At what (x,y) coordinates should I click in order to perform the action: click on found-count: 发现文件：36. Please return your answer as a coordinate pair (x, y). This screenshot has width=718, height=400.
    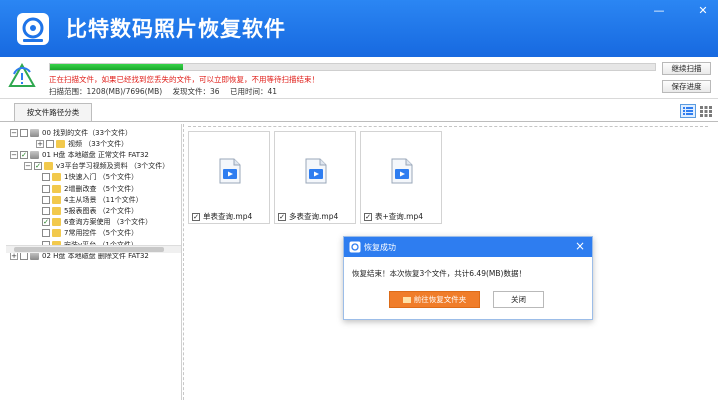
    Looking at the image, I should click on (196, 91).